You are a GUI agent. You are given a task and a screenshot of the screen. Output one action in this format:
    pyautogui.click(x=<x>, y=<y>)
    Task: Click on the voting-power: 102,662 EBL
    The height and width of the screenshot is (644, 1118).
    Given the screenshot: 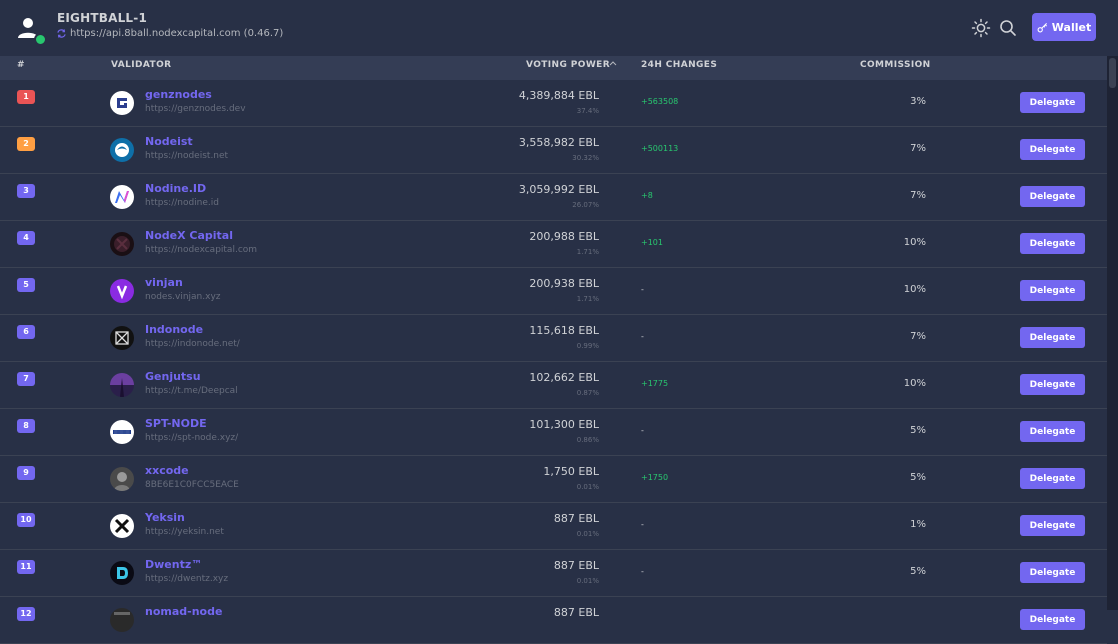 What is the action you would take?
    pyautogui.click(x=564, y=377)
    